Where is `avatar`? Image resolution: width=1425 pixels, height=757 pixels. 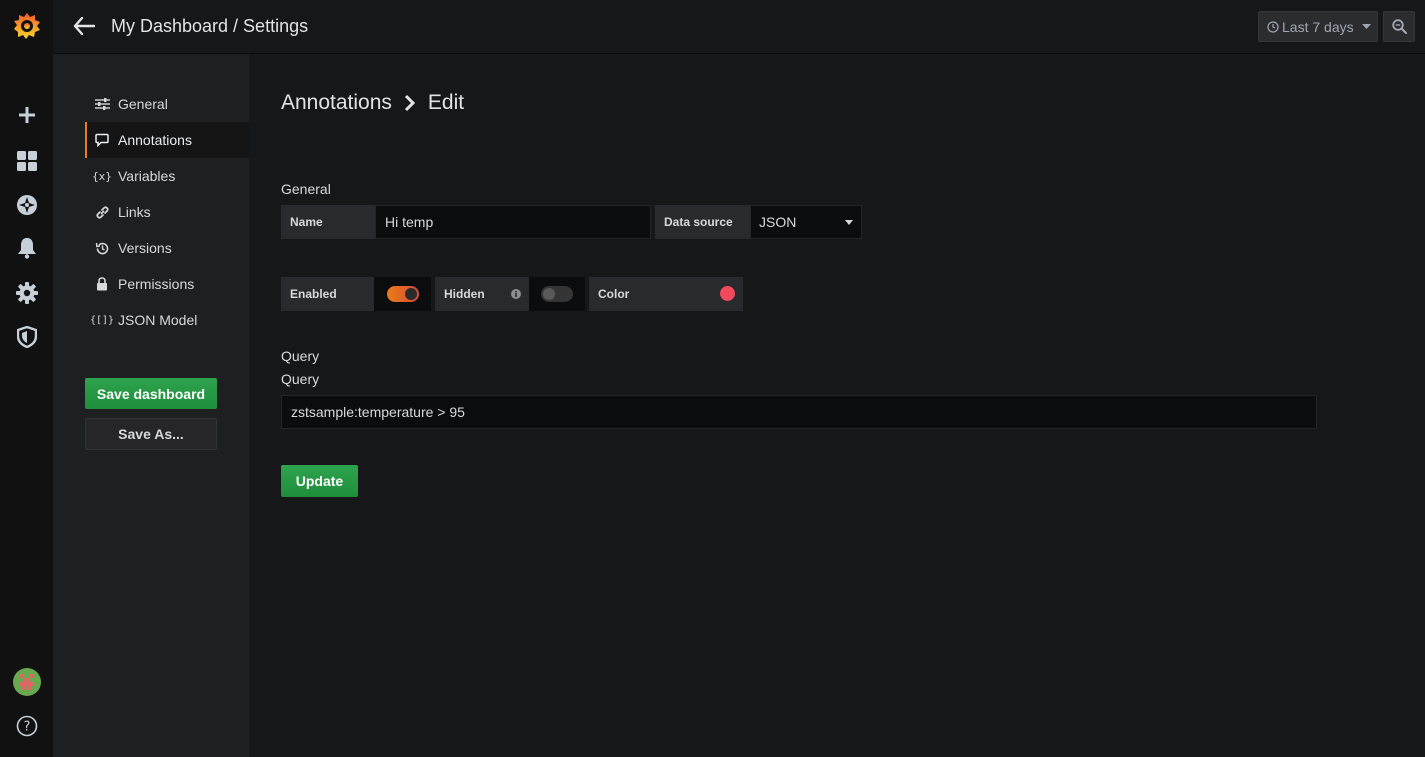 avatar is located at coordinates (26, 682).